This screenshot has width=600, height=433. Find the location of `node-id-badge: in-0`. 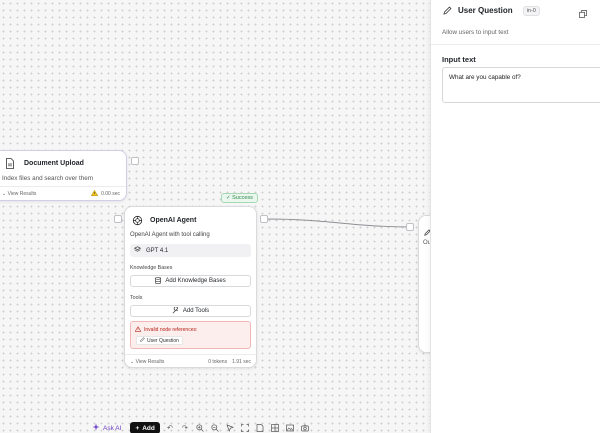

node-id-badge: in-0 is located at coordinates (531, 10).